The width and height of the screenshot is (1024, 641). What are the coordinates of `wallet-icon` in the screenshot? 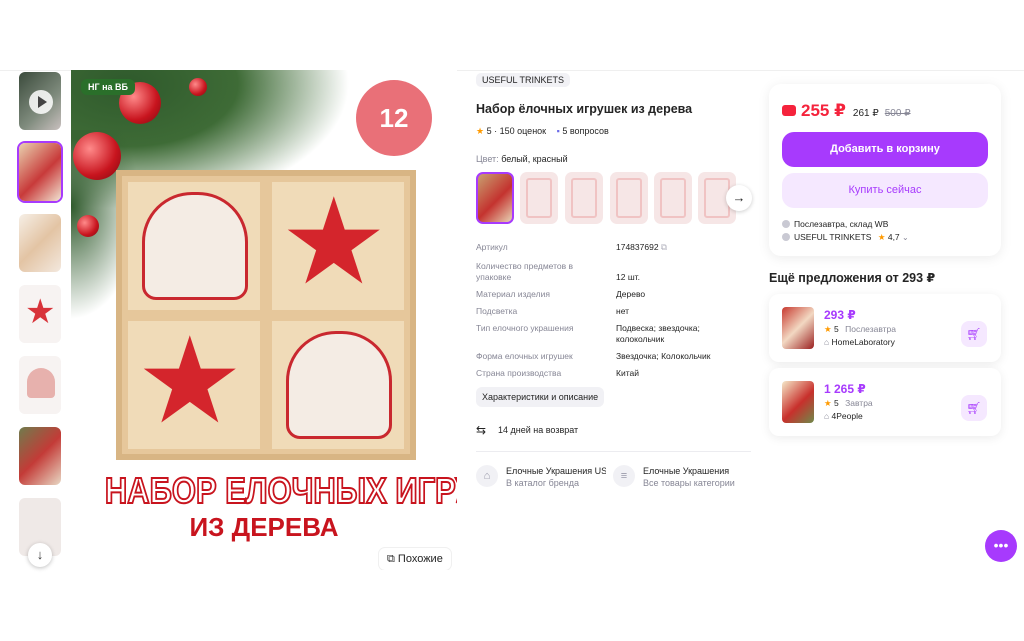 It's located at (789, 110).